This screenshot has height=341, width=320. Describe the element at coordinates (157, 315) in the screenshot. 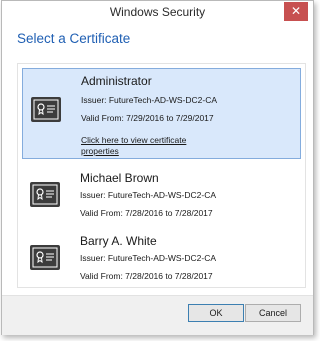

I see `dialog-footer: OK Cancel` at that location.